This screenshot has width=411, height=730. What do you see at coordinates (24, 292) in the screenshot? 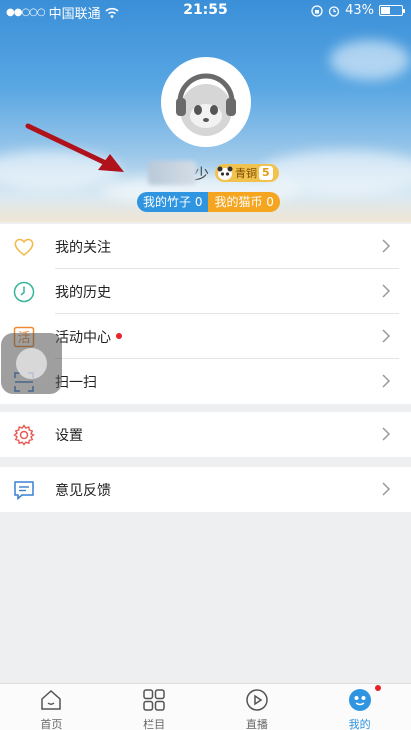
I see `clock-icon` at bounding box center [24, 292].